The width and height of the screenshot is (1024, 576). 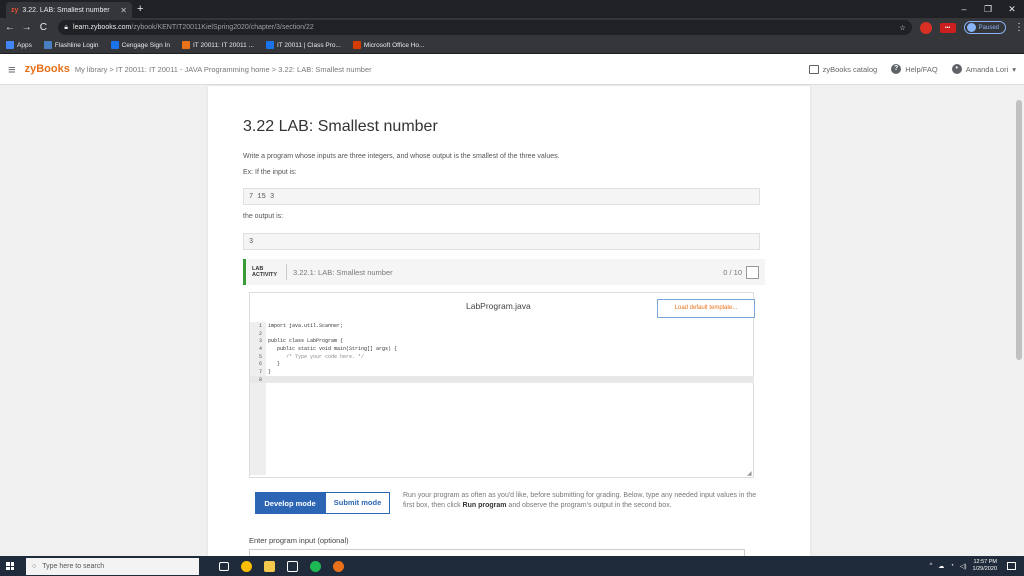 What do you see at coordinates (301, 341) in the screenshot?
I see `code-line: 3 public class LabProgram {` at bounding box center [301, 341].